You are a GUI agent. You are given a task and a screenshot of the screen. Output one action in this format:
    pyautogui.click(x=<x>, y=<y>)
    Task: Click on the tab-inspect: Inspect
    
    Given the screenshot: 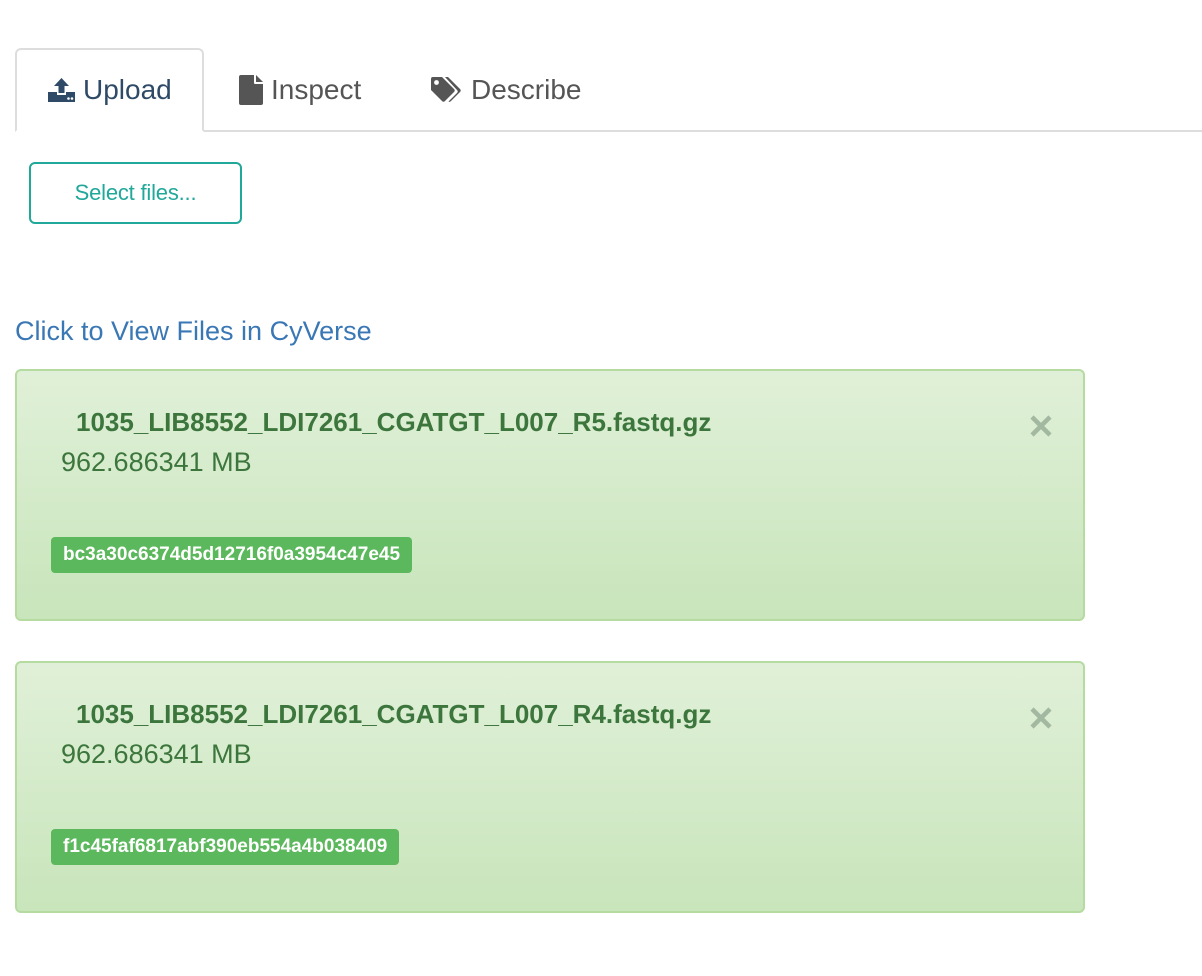 What is the action you would take?
    pyautogui.click(x=299, y=90)
    